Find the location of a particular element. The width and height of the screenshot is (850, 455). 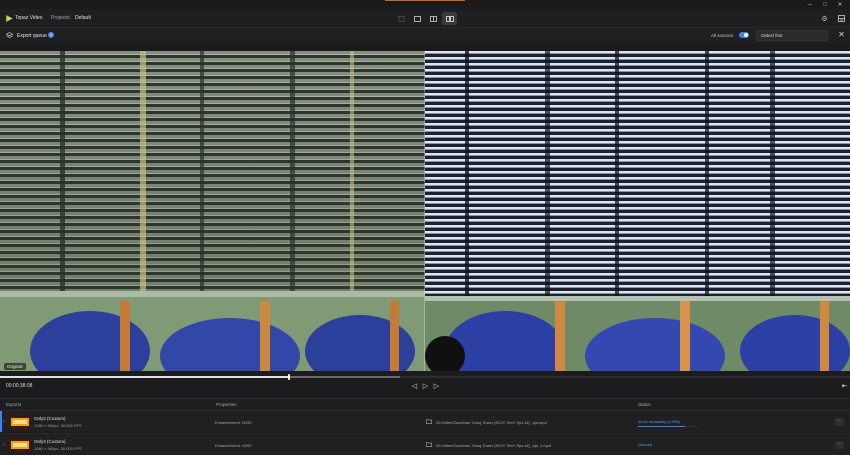

minimize-button: ─ is located at coordinates (810, 4).